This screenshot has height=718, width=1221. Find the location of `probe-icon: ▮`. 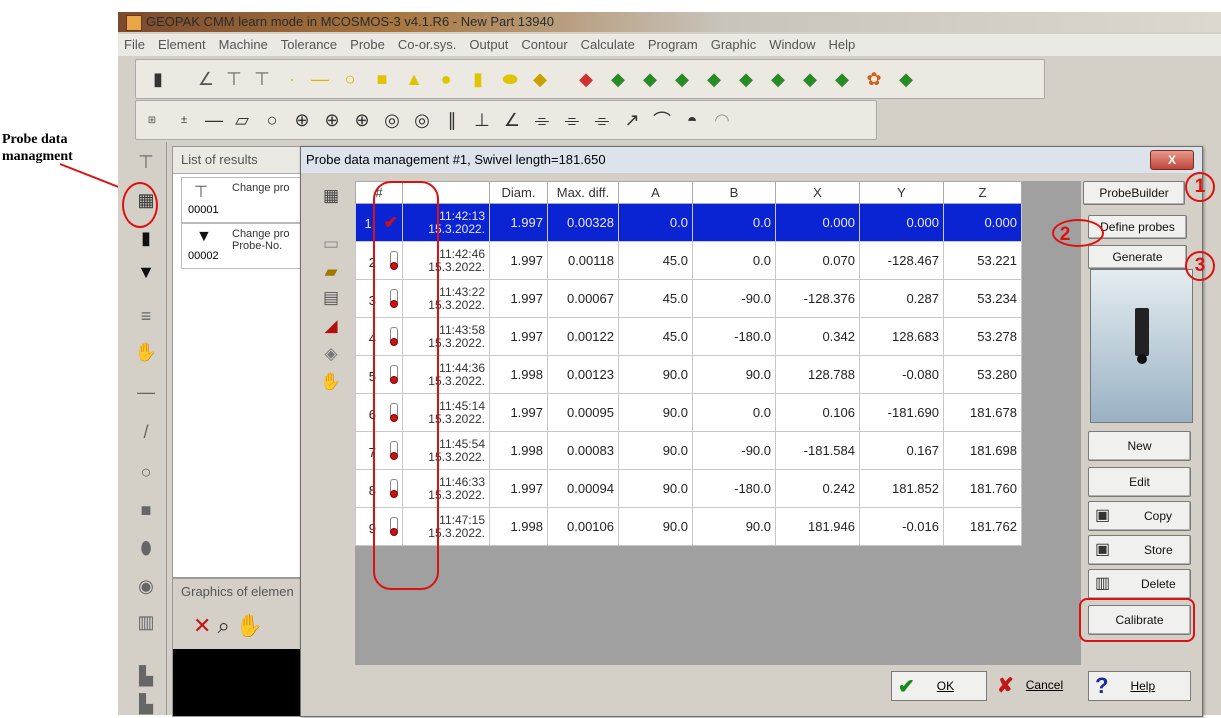

probe-icon: ▮ is located at coordinates (146, 238).